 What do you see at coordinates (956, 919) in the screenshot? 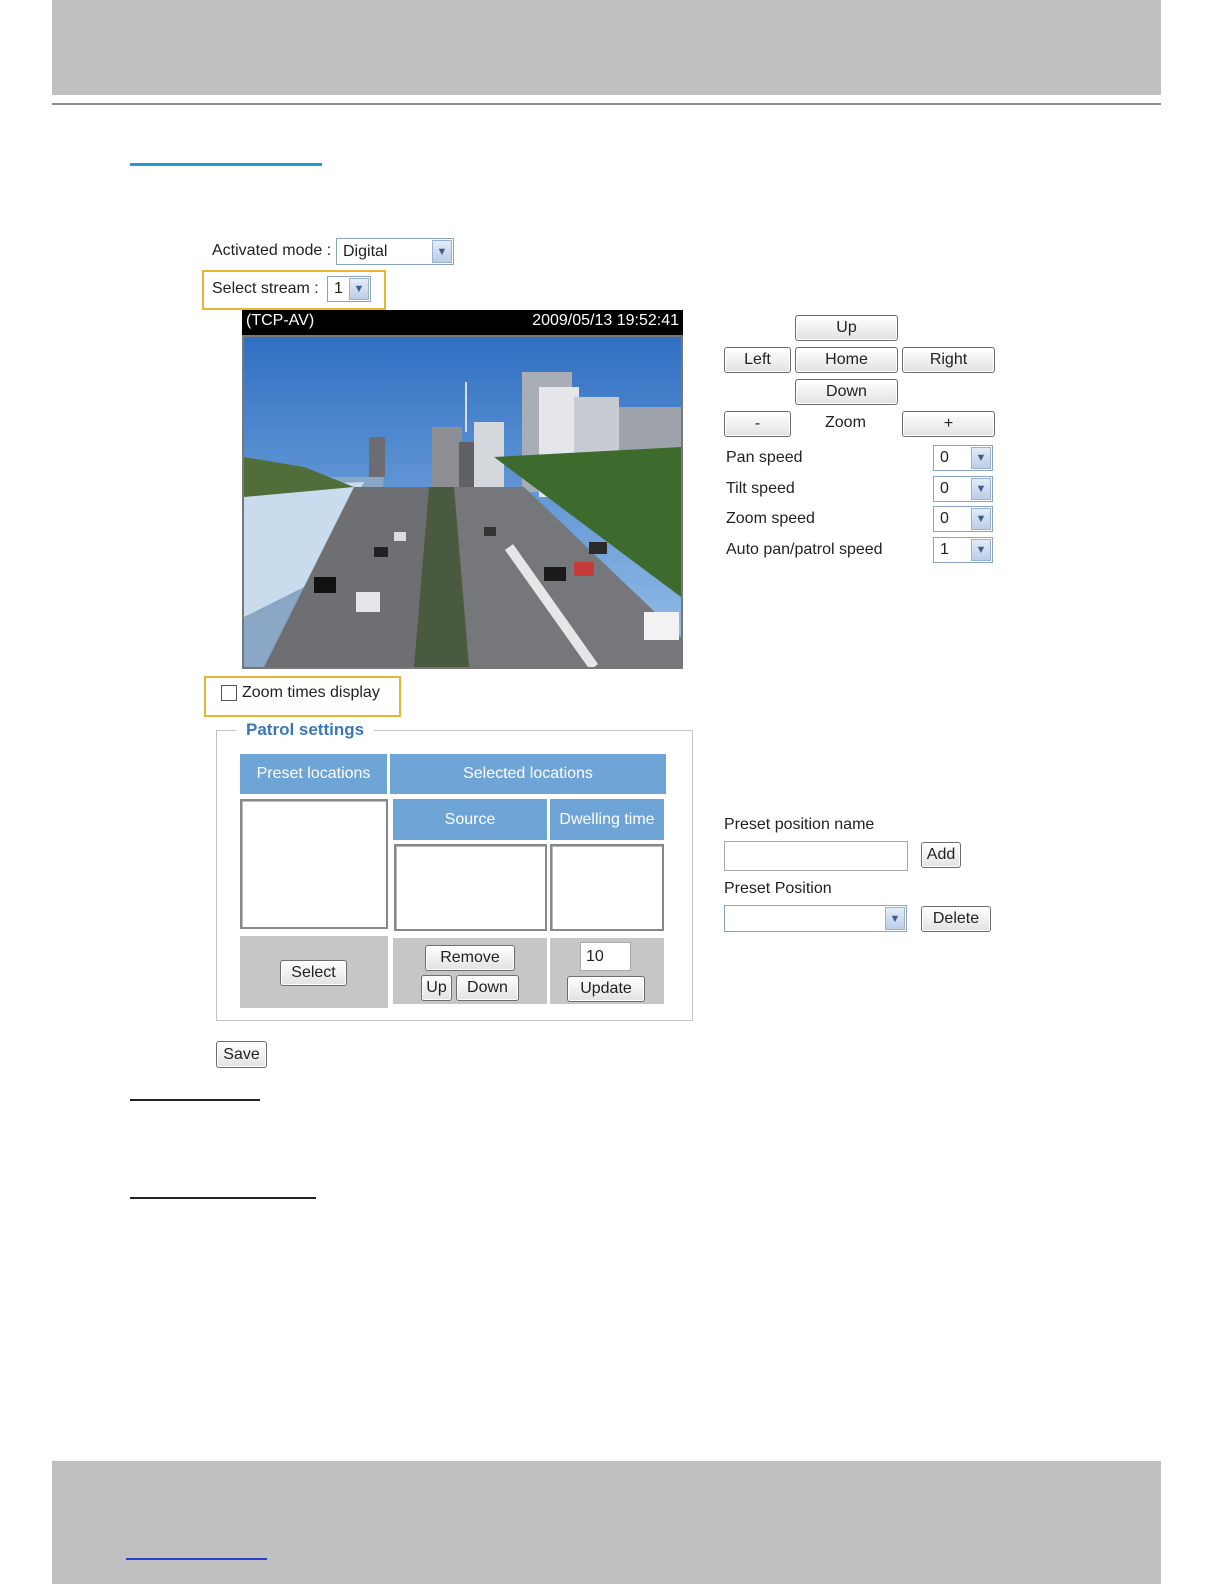
I see `delete-preset-button: Delete` at bounding box center [956, 919].